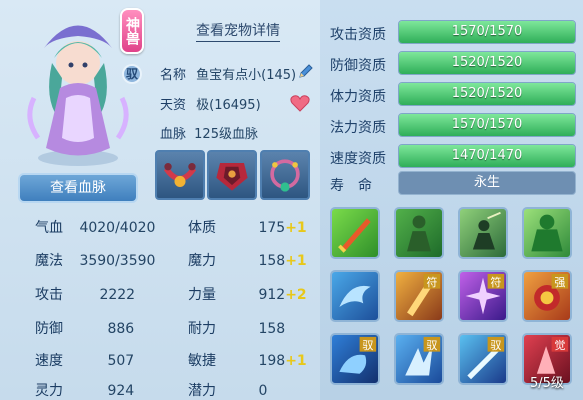 The width and height of the screenshot is (583, 400). What do you see at coordinates (49, 228) in the screenshot?
I see `hp-label: 气血` at bounding box center [49, 228].